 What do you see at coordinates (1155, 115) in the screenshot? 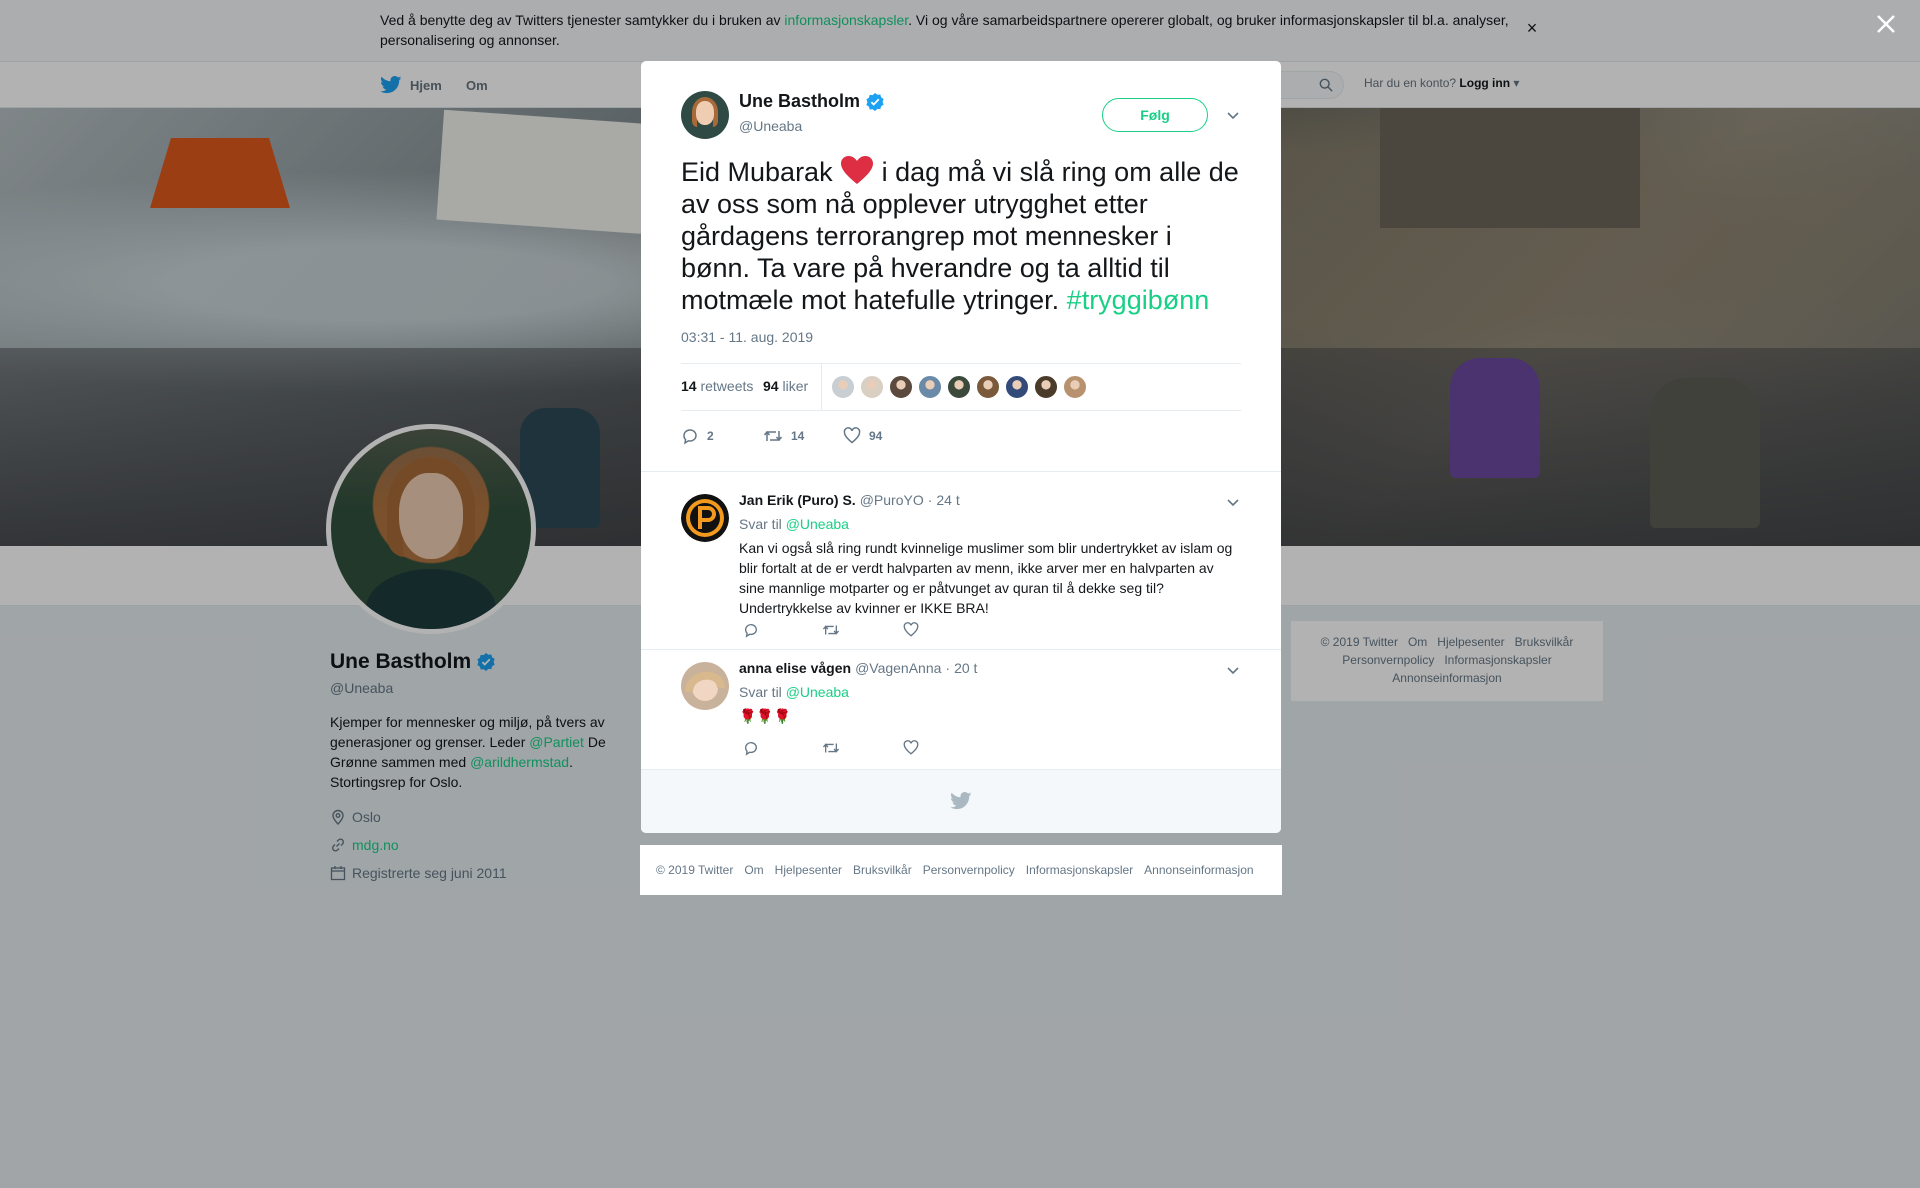
I see `follow-button: Følg` at bounding box center [1155, 115].